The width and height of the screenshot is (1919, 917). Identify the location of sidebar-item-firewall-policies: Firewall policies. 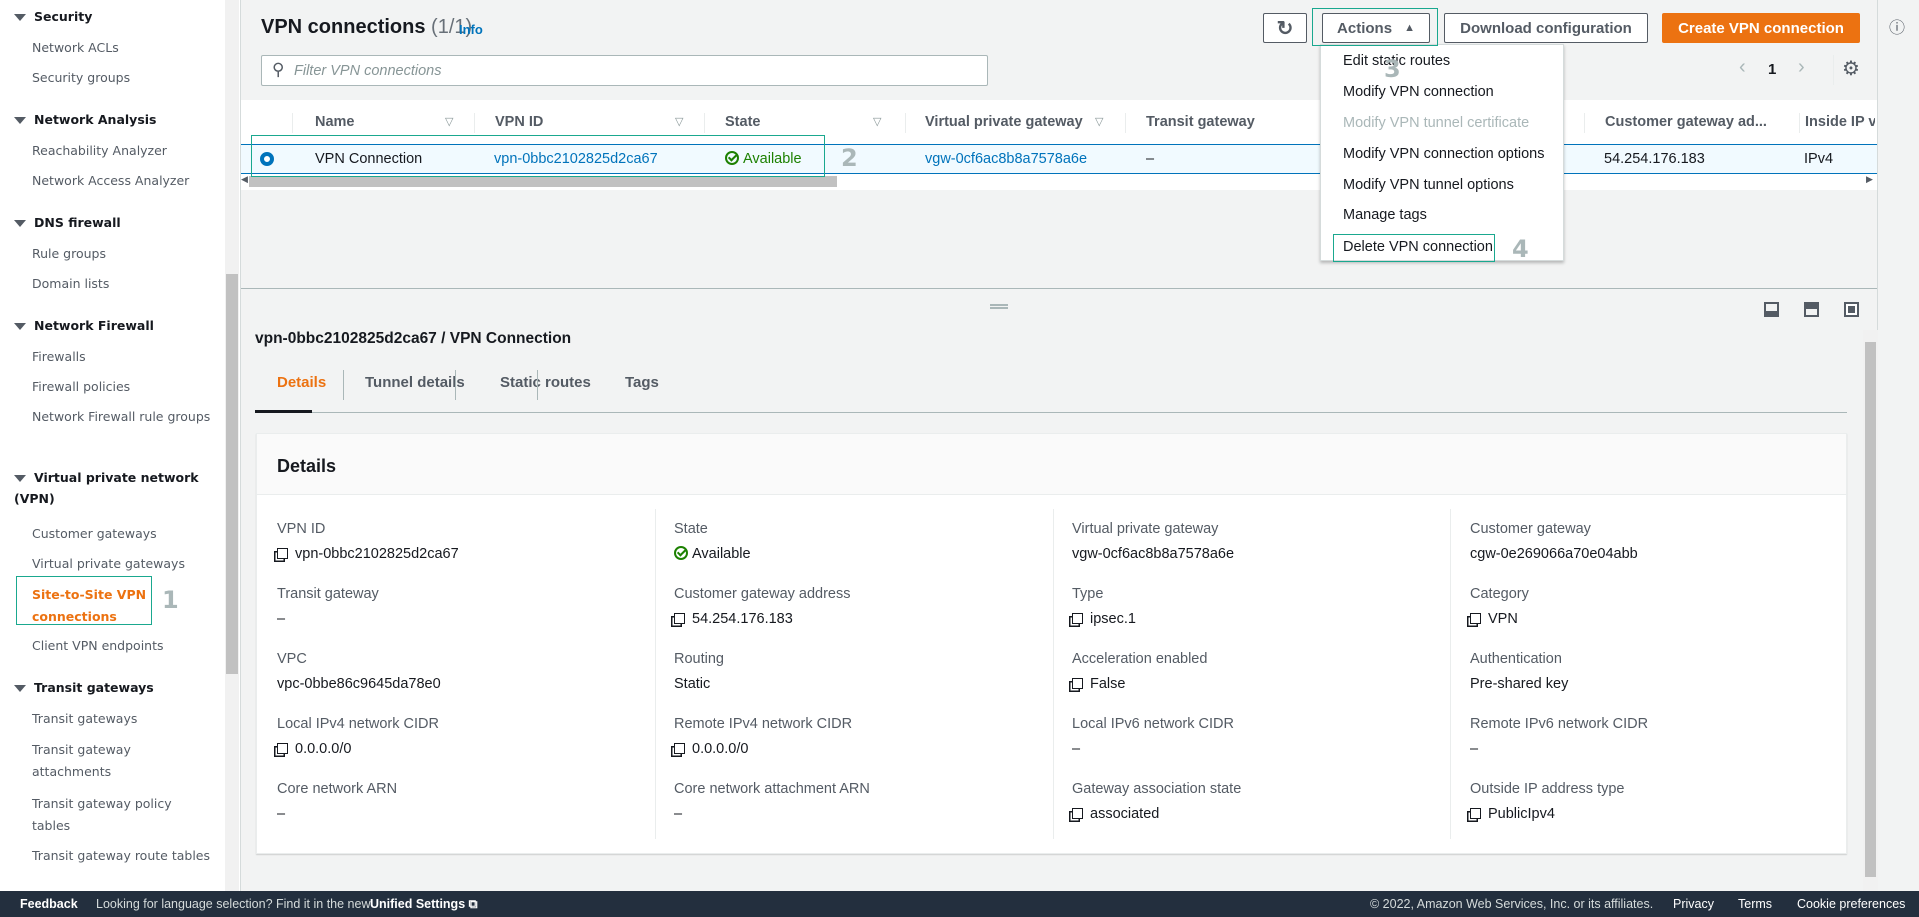
(122, 387).